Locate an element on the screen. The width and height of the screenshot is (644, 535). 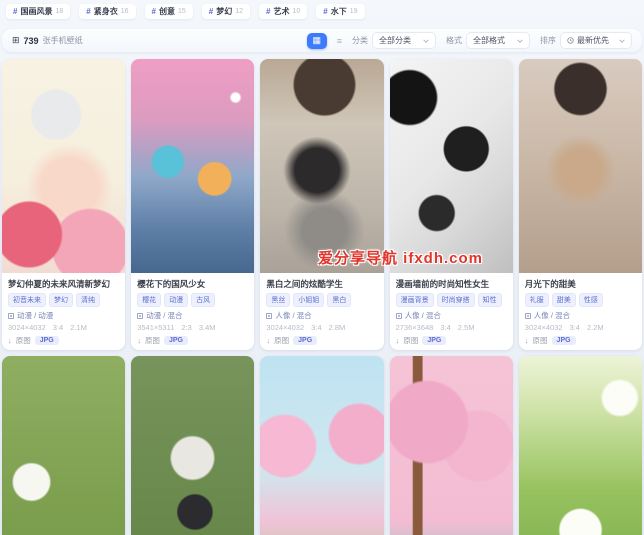
filter-bar: ⊞ 739 张手机壁纸 ▦ ≡ 分类 全部分类 格式 全部格式 排序 最新优先 is located at coordinates (322, 40).